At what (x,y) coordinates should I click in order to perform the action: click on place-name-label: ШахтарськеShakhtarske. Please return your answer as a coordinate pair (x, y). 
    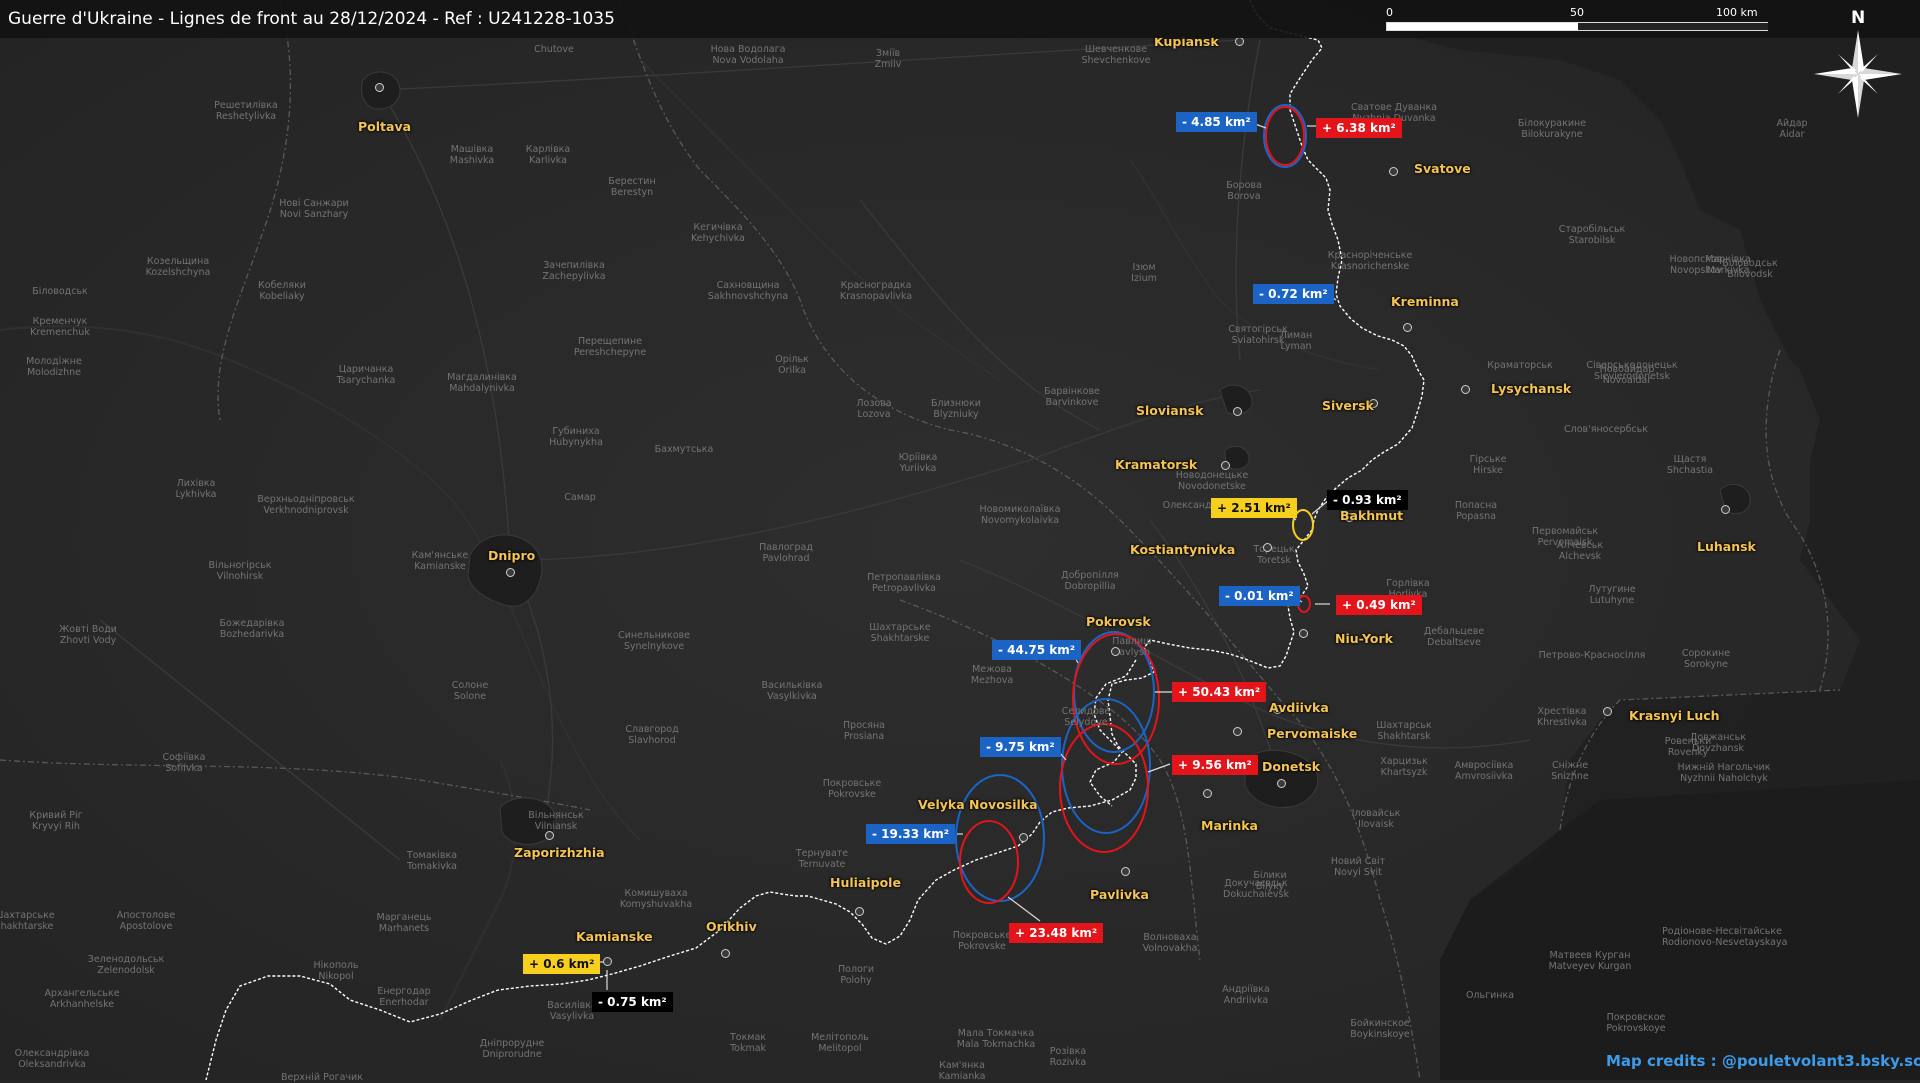
    Looking at the image, I should click on (27, 921).